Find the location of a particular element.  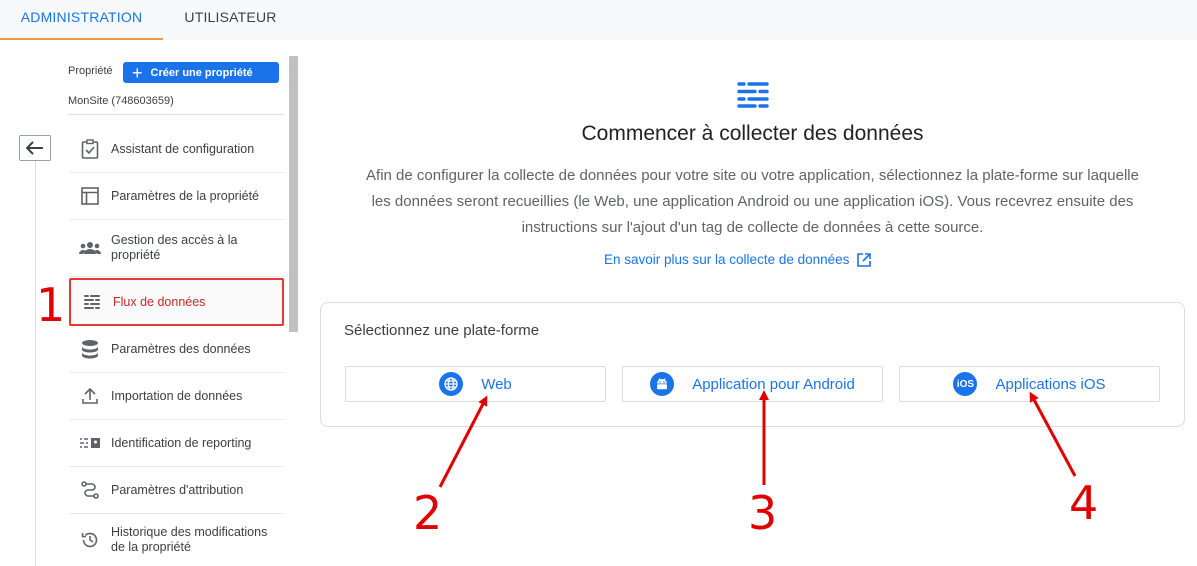

annotation-number-2: 2 is located at coordinates (428, 513).